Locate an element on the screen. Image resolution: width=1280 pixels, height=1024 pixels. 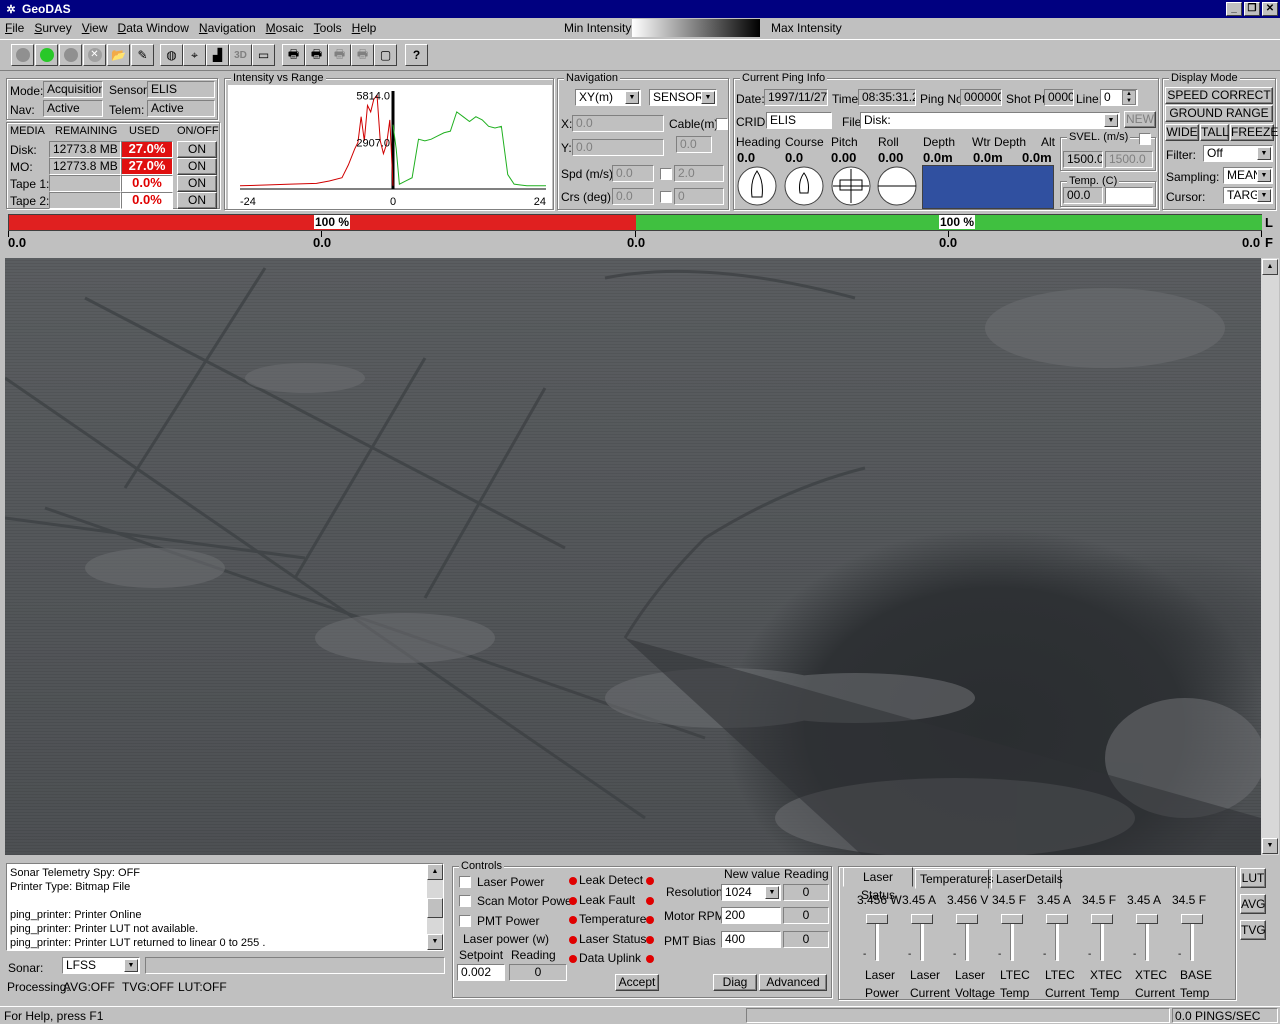
tab-temperatures: Temperatures is located at coordinates (954, 879).